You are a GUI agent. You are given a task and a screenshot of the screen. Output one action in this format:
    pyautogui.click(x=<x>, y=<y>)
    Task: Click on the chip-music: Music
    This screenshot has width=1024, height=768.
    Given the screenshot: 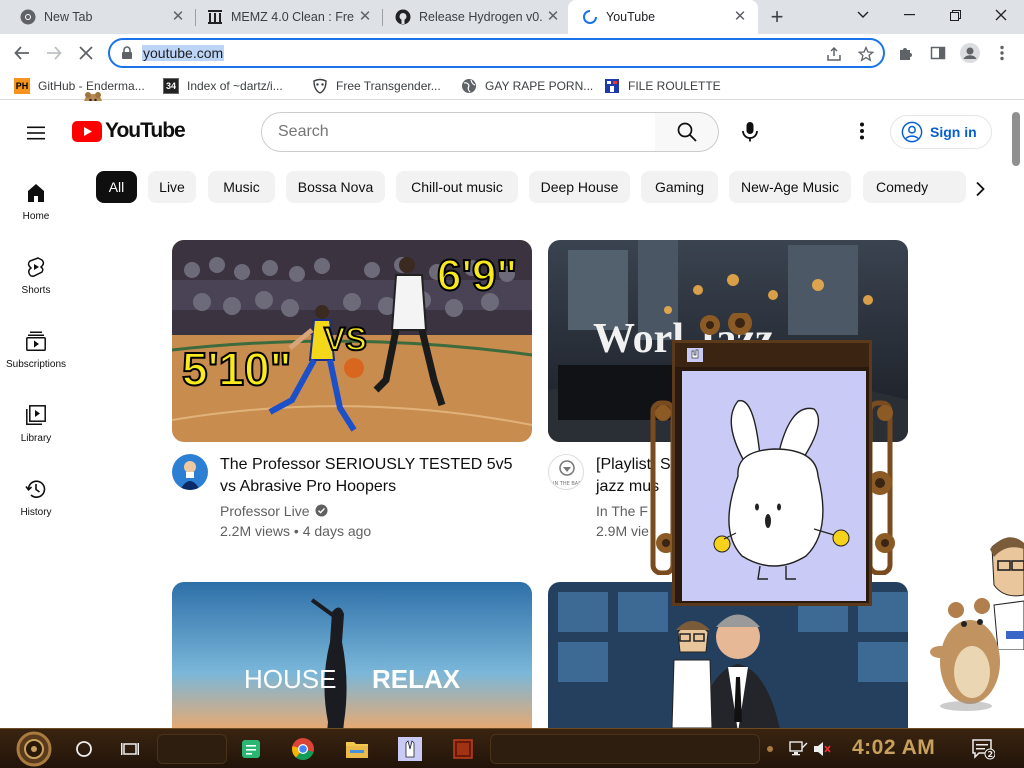 What is the action you would take?
    pyautogui.click(x=241, y=187)
    